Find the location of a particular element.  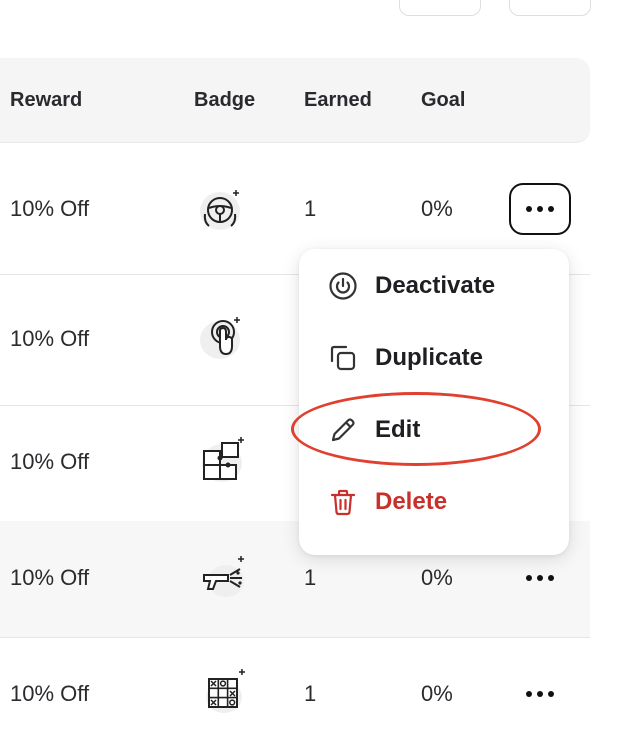

menu-item-label: Deactivate is located at coordinates (435, 285).